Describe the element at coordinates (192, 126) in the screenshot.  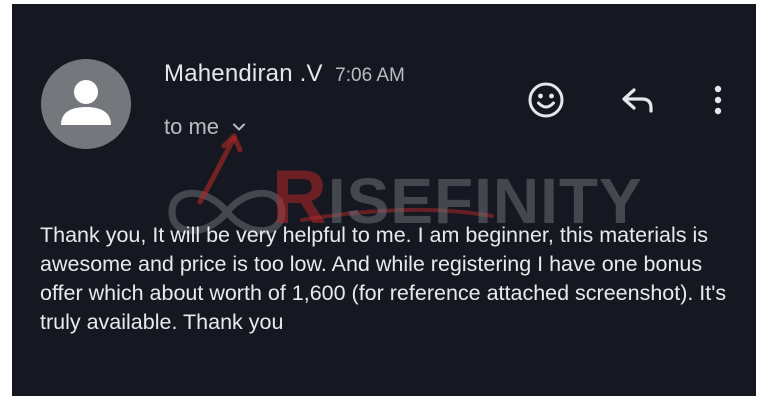
I see `recipient-label: to me` at that location.